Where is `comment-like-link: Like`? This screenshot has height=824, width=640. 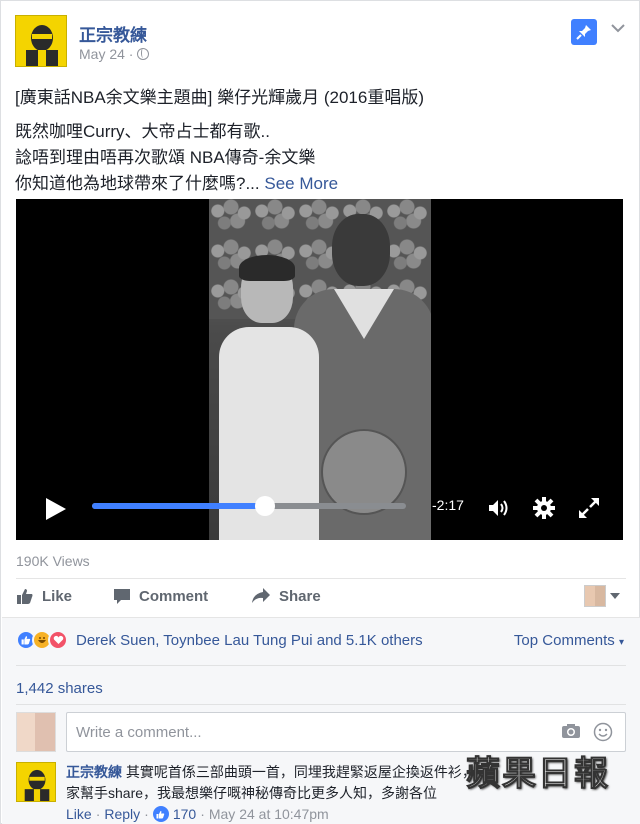 comment-like-link: Like is located at coordinates (79, 814).